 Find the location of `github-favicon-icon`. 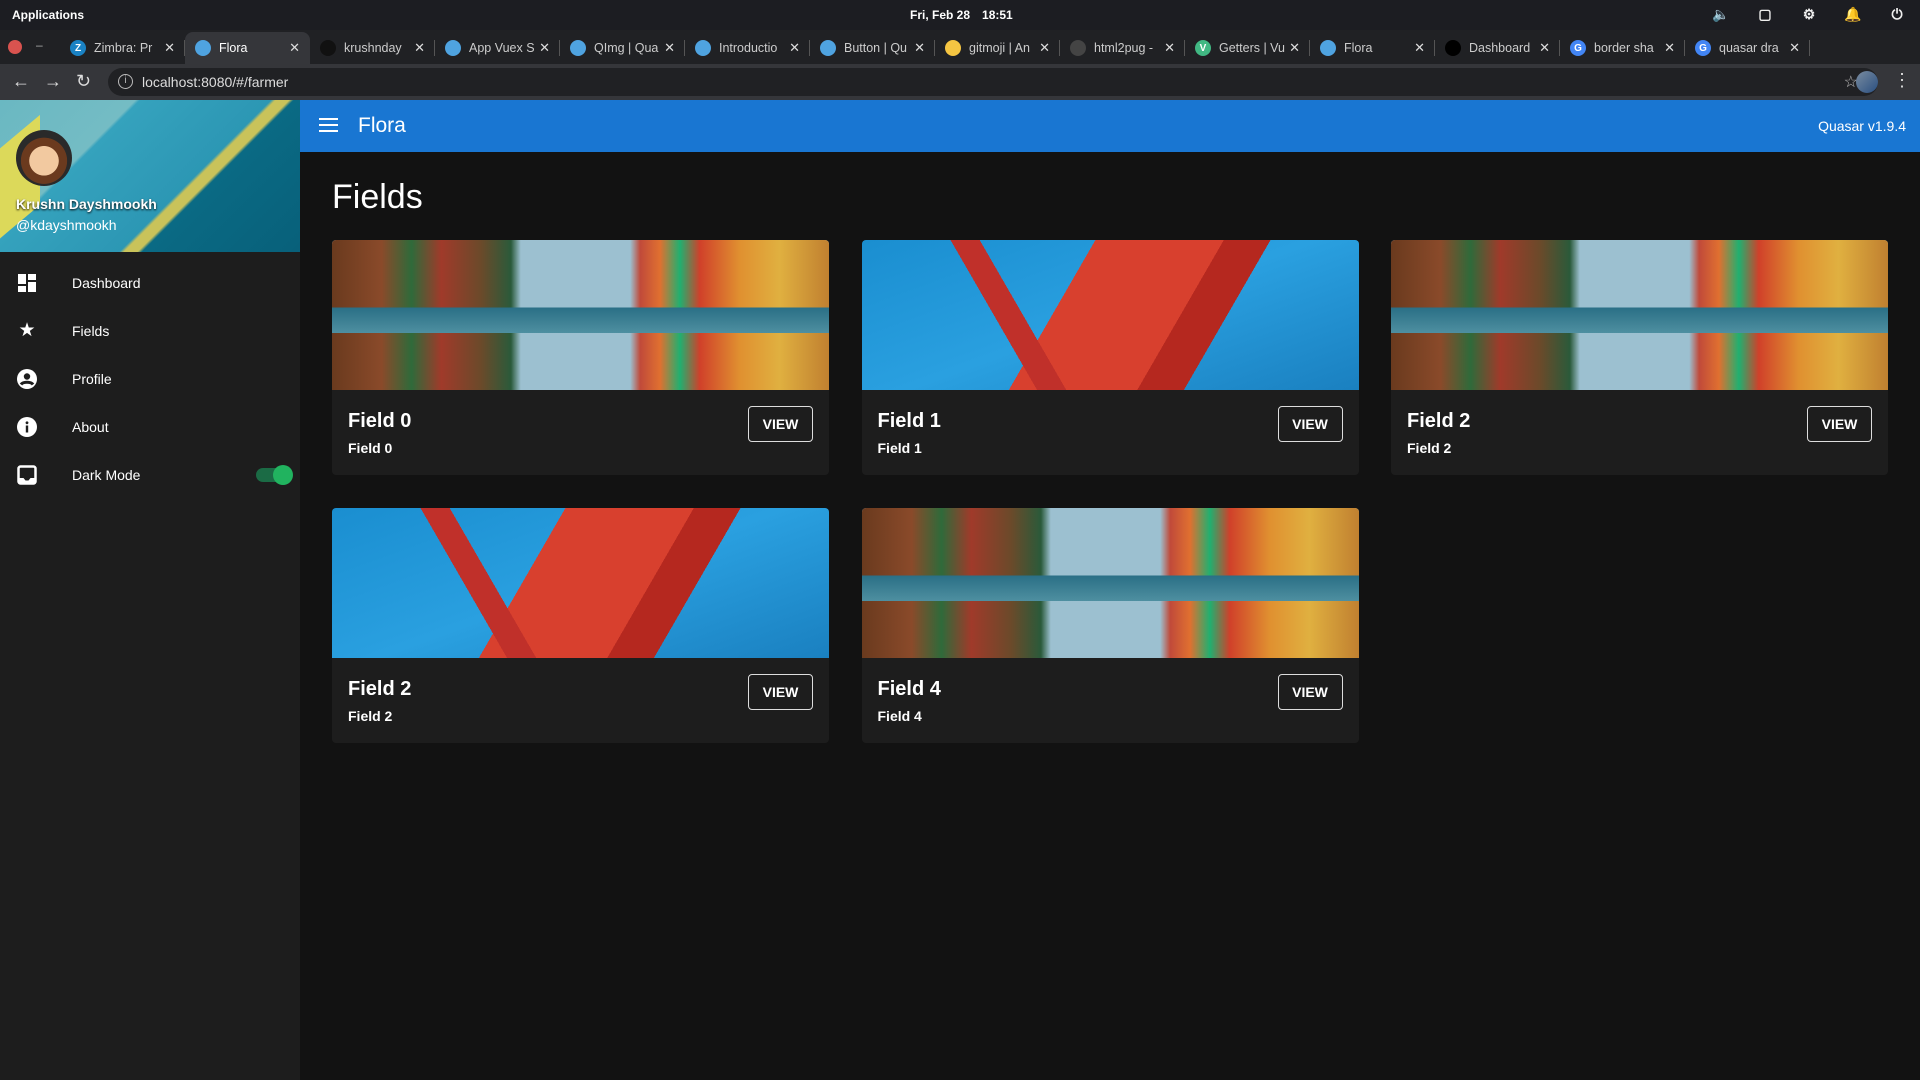

github-favicon-icon is located at coordinates (328, 48).